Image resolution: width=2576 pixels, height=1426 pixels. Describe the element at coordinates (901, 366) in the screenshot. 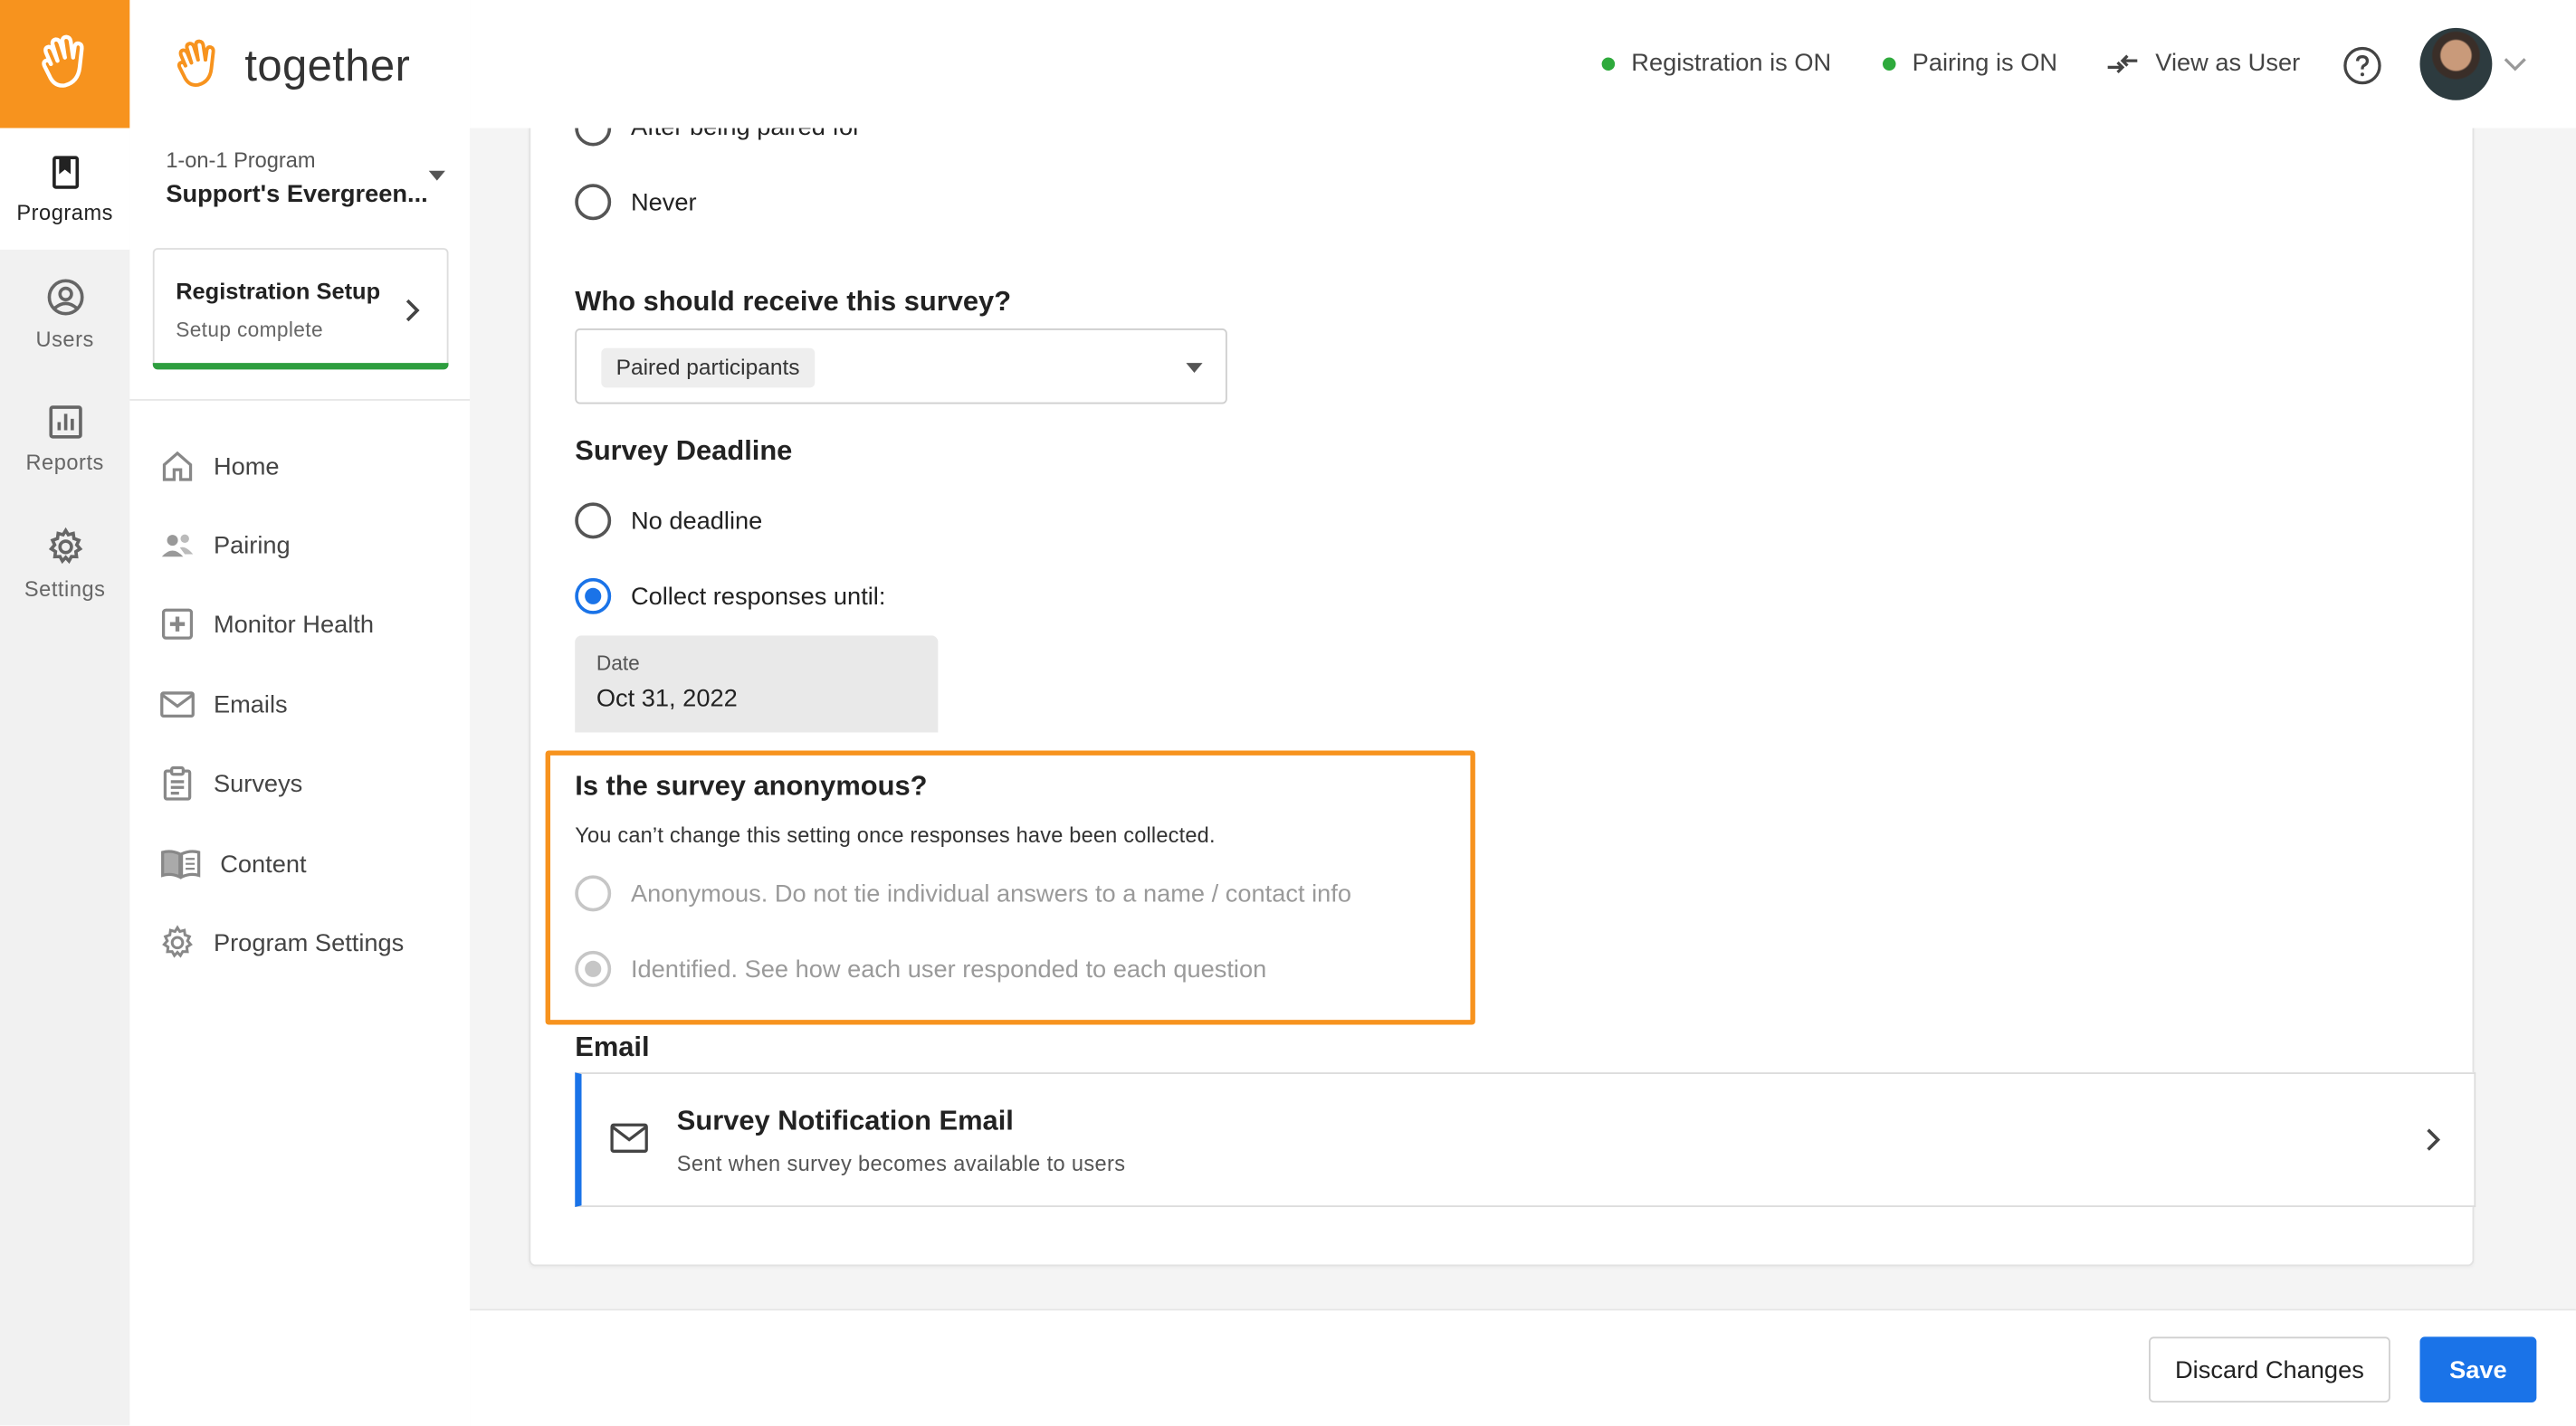

I see `recipients-select: Paired participants` at that location.